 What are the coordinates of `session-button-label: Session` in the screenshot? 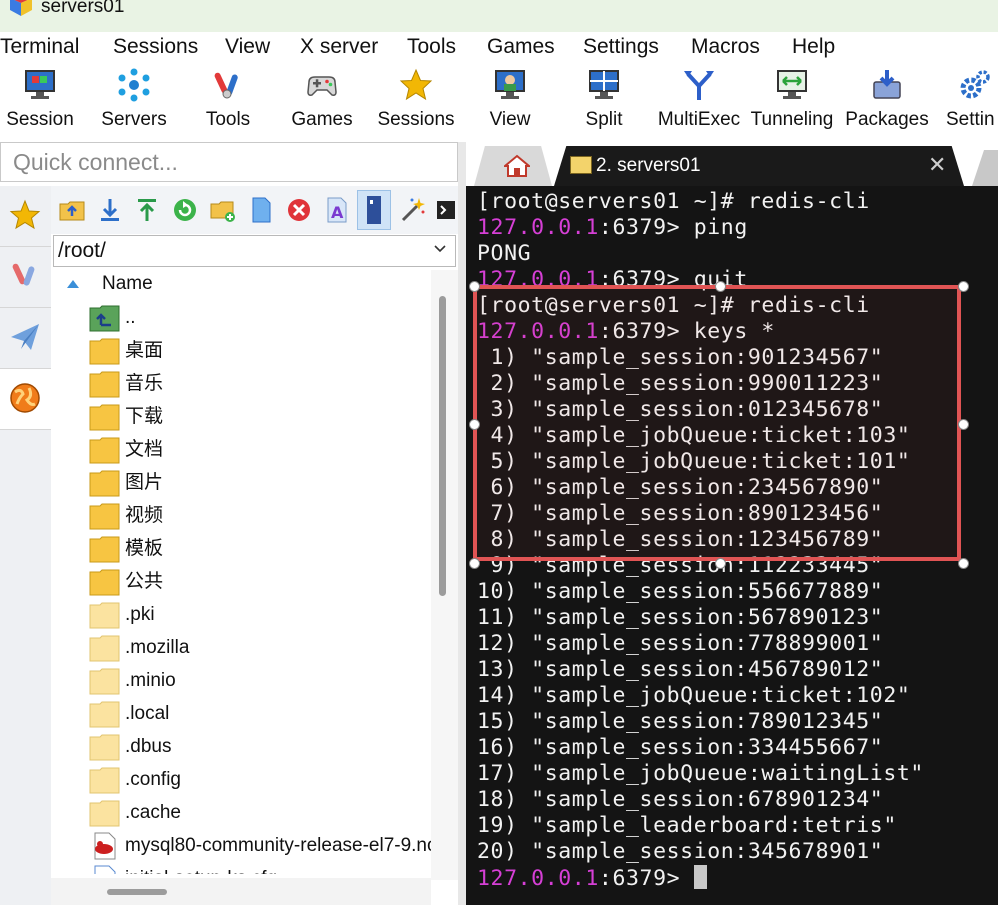 It's located at (40, 119).